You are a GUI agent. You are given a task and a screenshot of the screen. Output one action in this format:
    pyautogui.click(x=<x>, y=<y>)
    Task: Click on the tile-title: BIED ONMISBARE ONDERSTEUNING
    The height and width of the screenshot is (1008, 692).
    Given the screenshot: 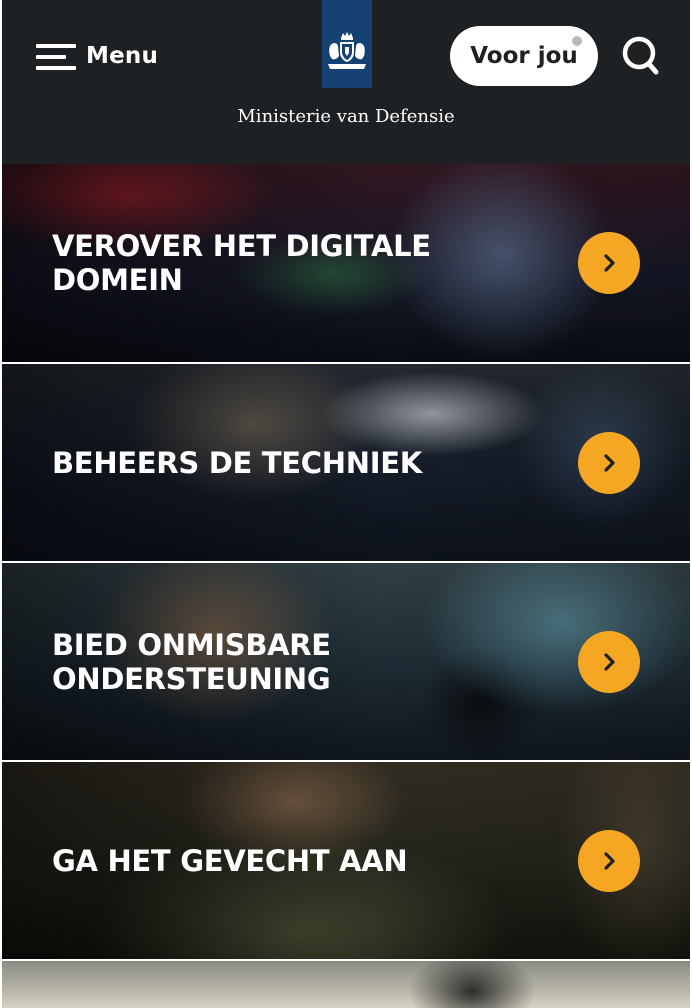 What is the action you would take?
    pyautogui.click(x=191, y=661)
    